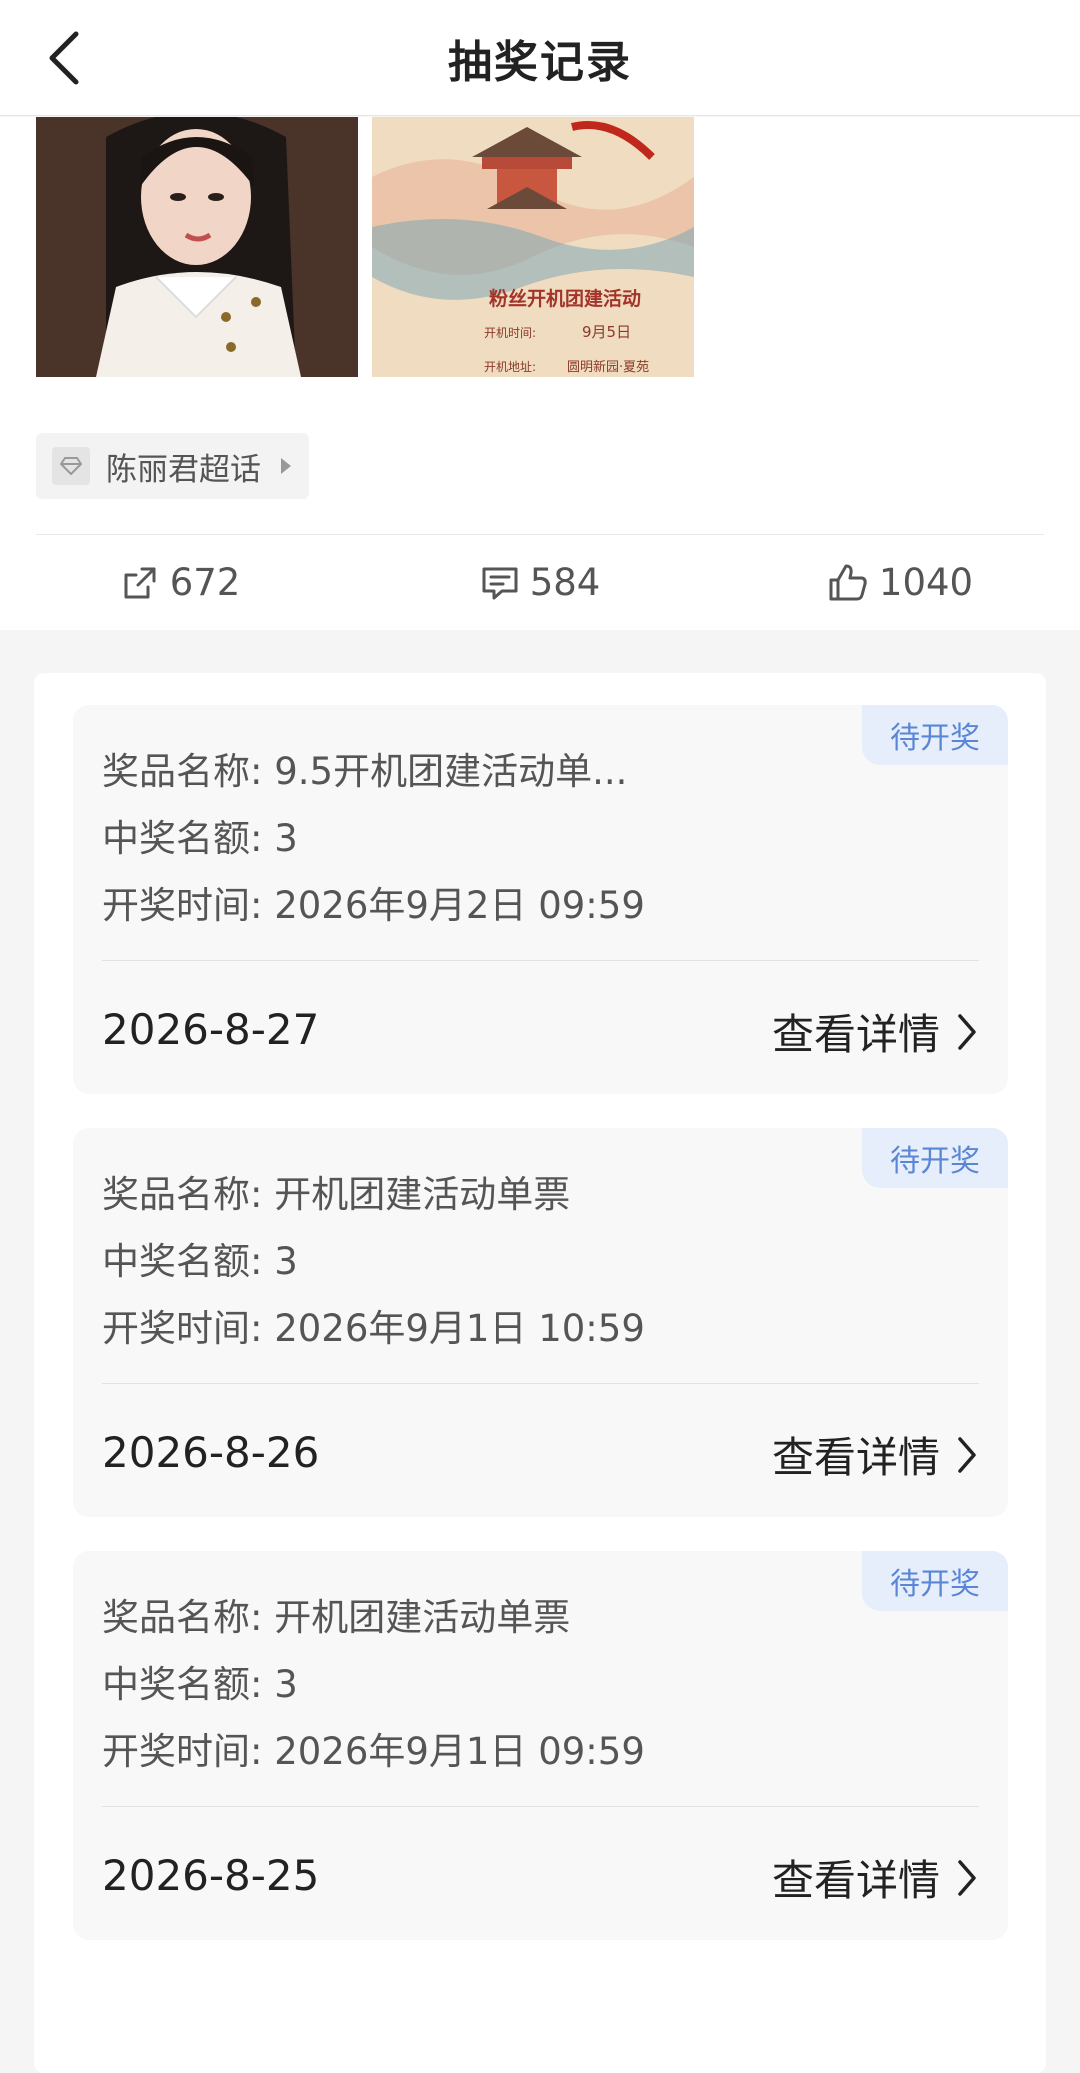 The image size is (1080, 2073). Describe the element at coordinates (848, 582) in the screenshot. I see `thumbs-up-icon` at that location.